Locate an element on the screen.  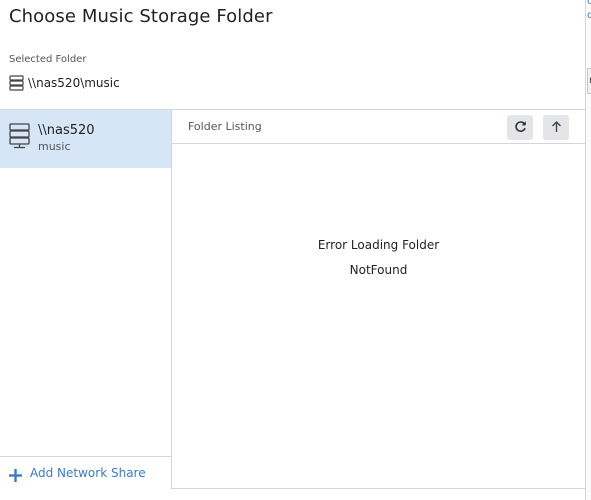
error-message: Error Loading Folder is located at coordinates (378, 245).